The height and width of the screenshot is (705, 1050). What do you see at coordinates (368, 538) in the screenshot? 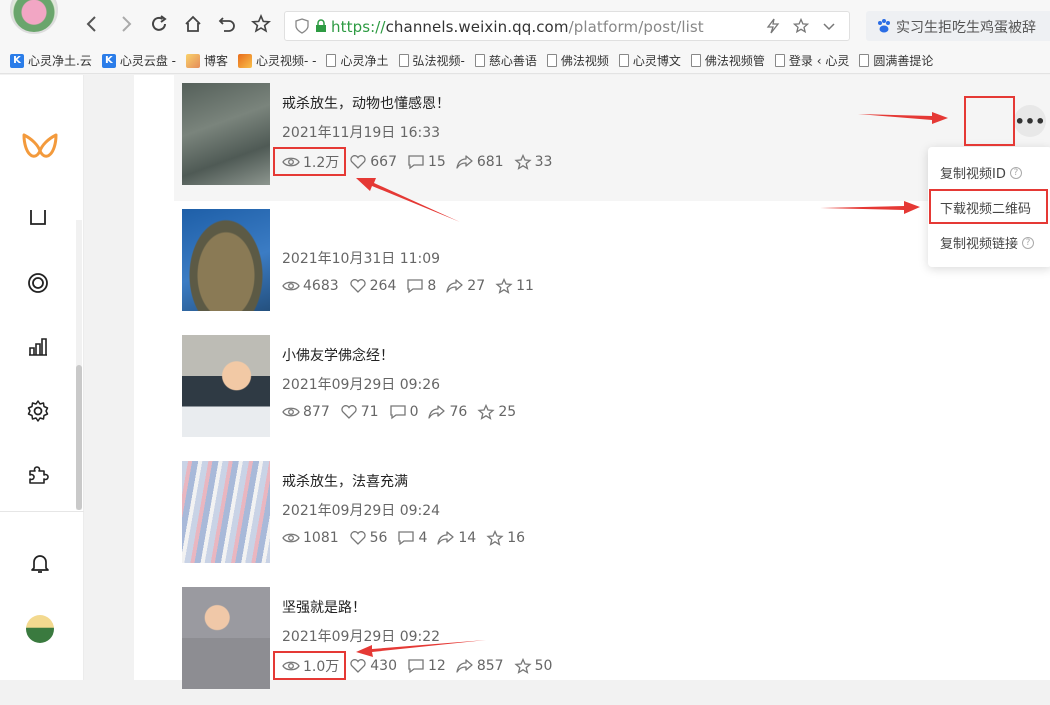
I see `likes-stat: 56` at bounding box center [368, 538].